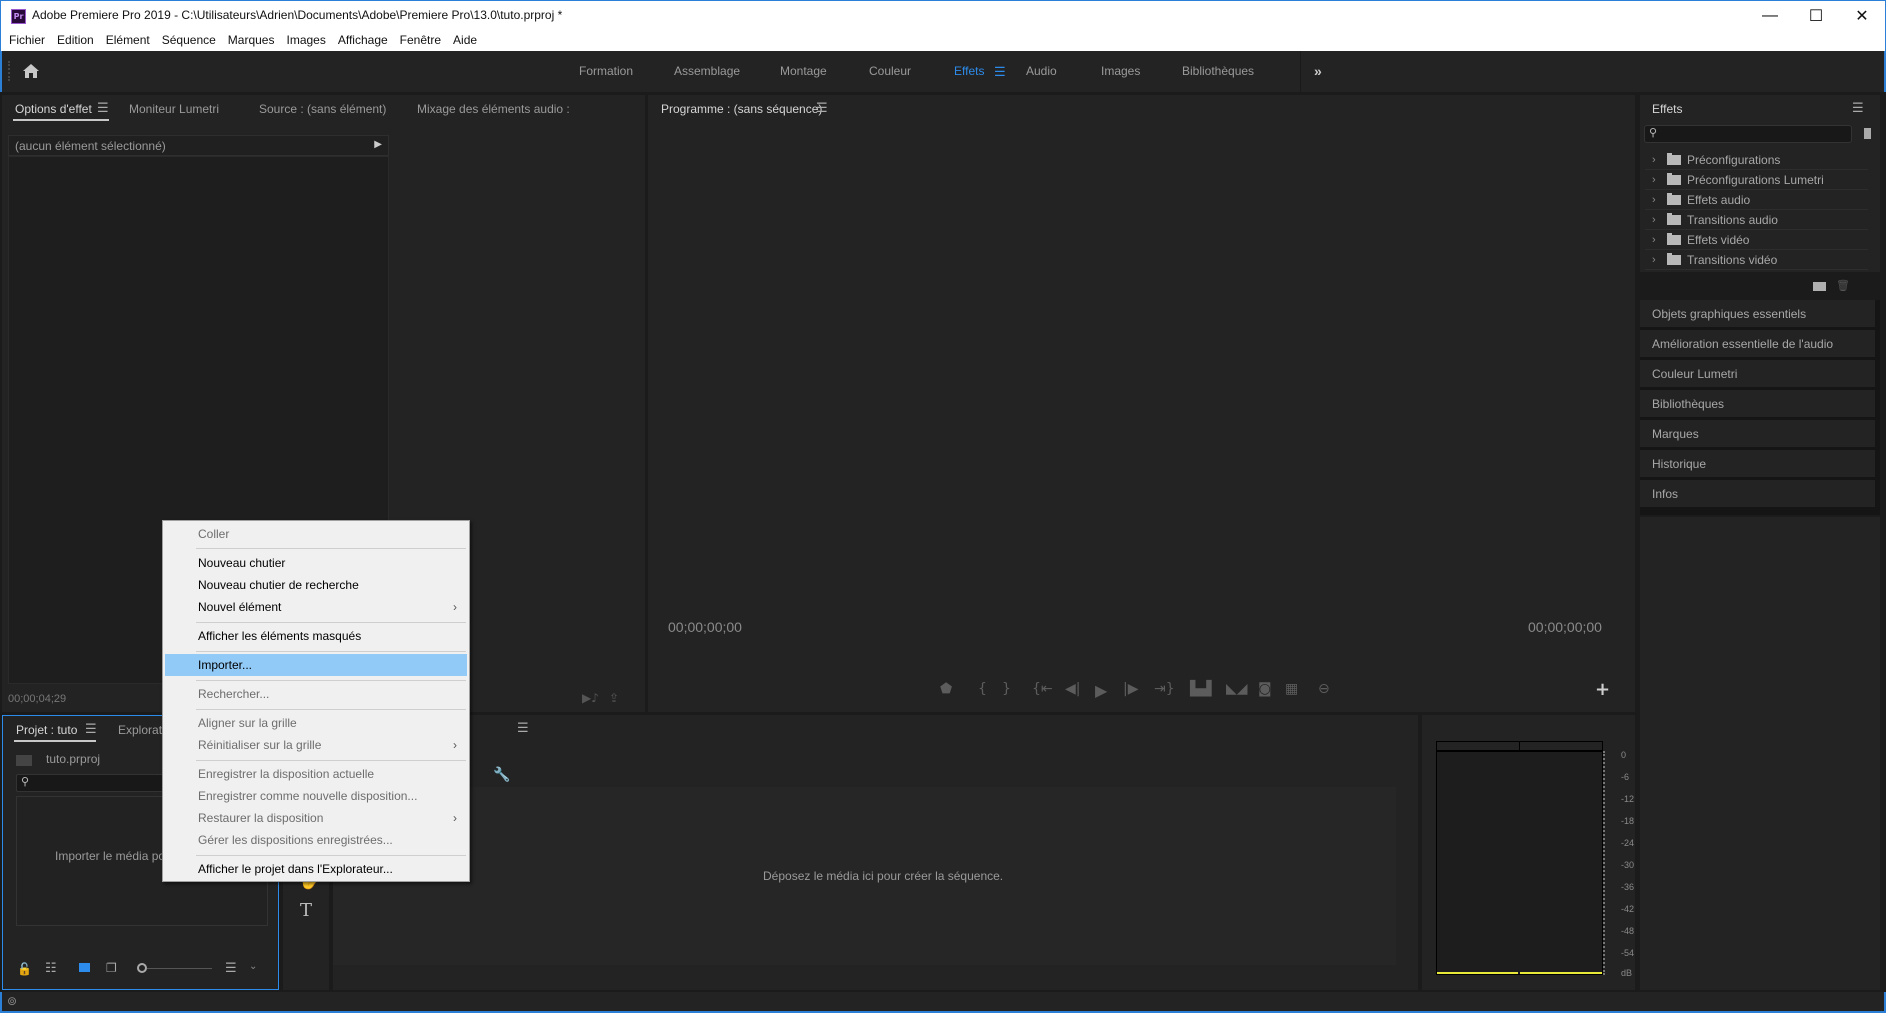  I want to click on menu-sequence: Séquence, so click(189, 40).